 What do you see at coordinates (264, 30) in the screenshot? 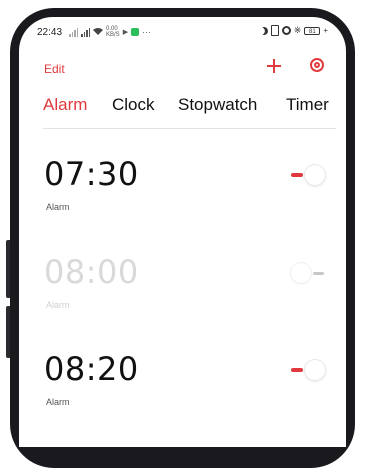
I see `do-not-disturb-icon` at bounding box center [264, 30].